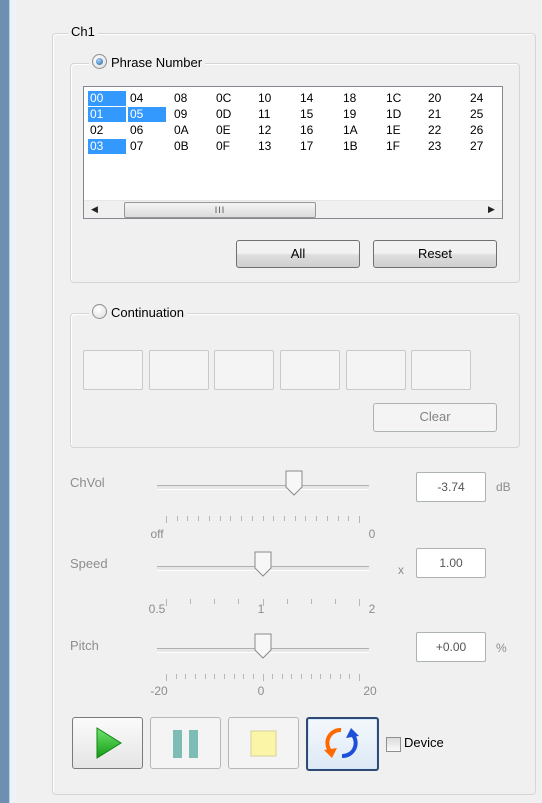 The image size is (542, 803). Describe the element at coordinates (94, 209) in the screenshot. I see `scroll-left-icon: ◀` at that location.